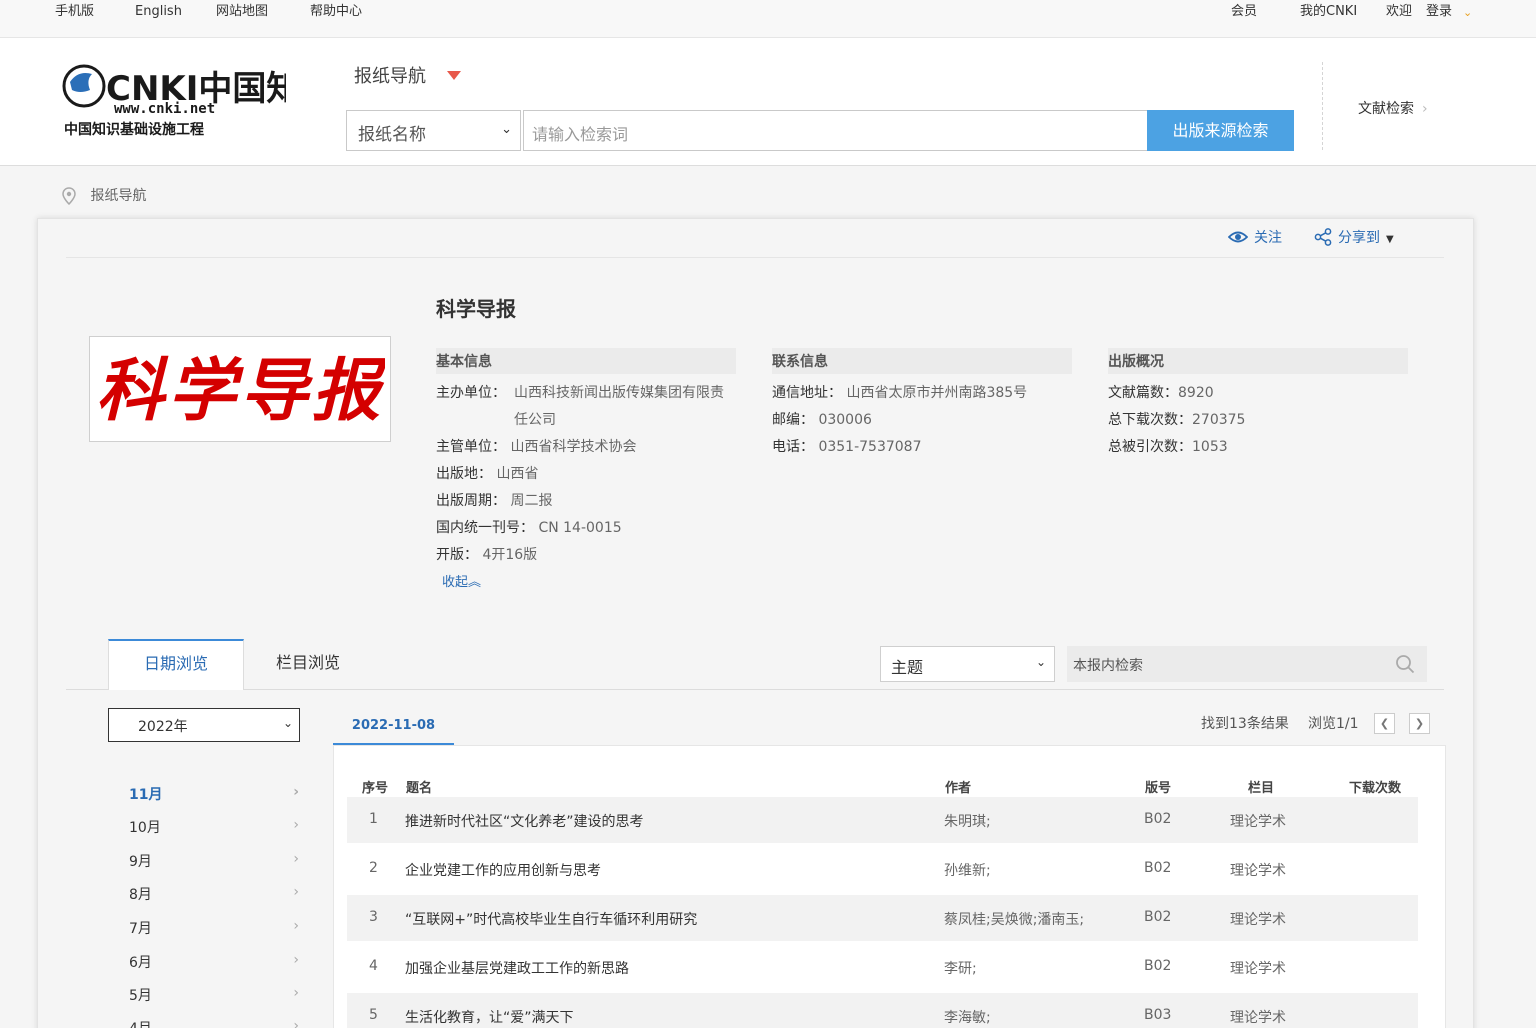  Describe the element at coordinates (517, 968) in the screenshot. I see `row-title-link: 加强企业基层党建政工工作的新思路` at that location.